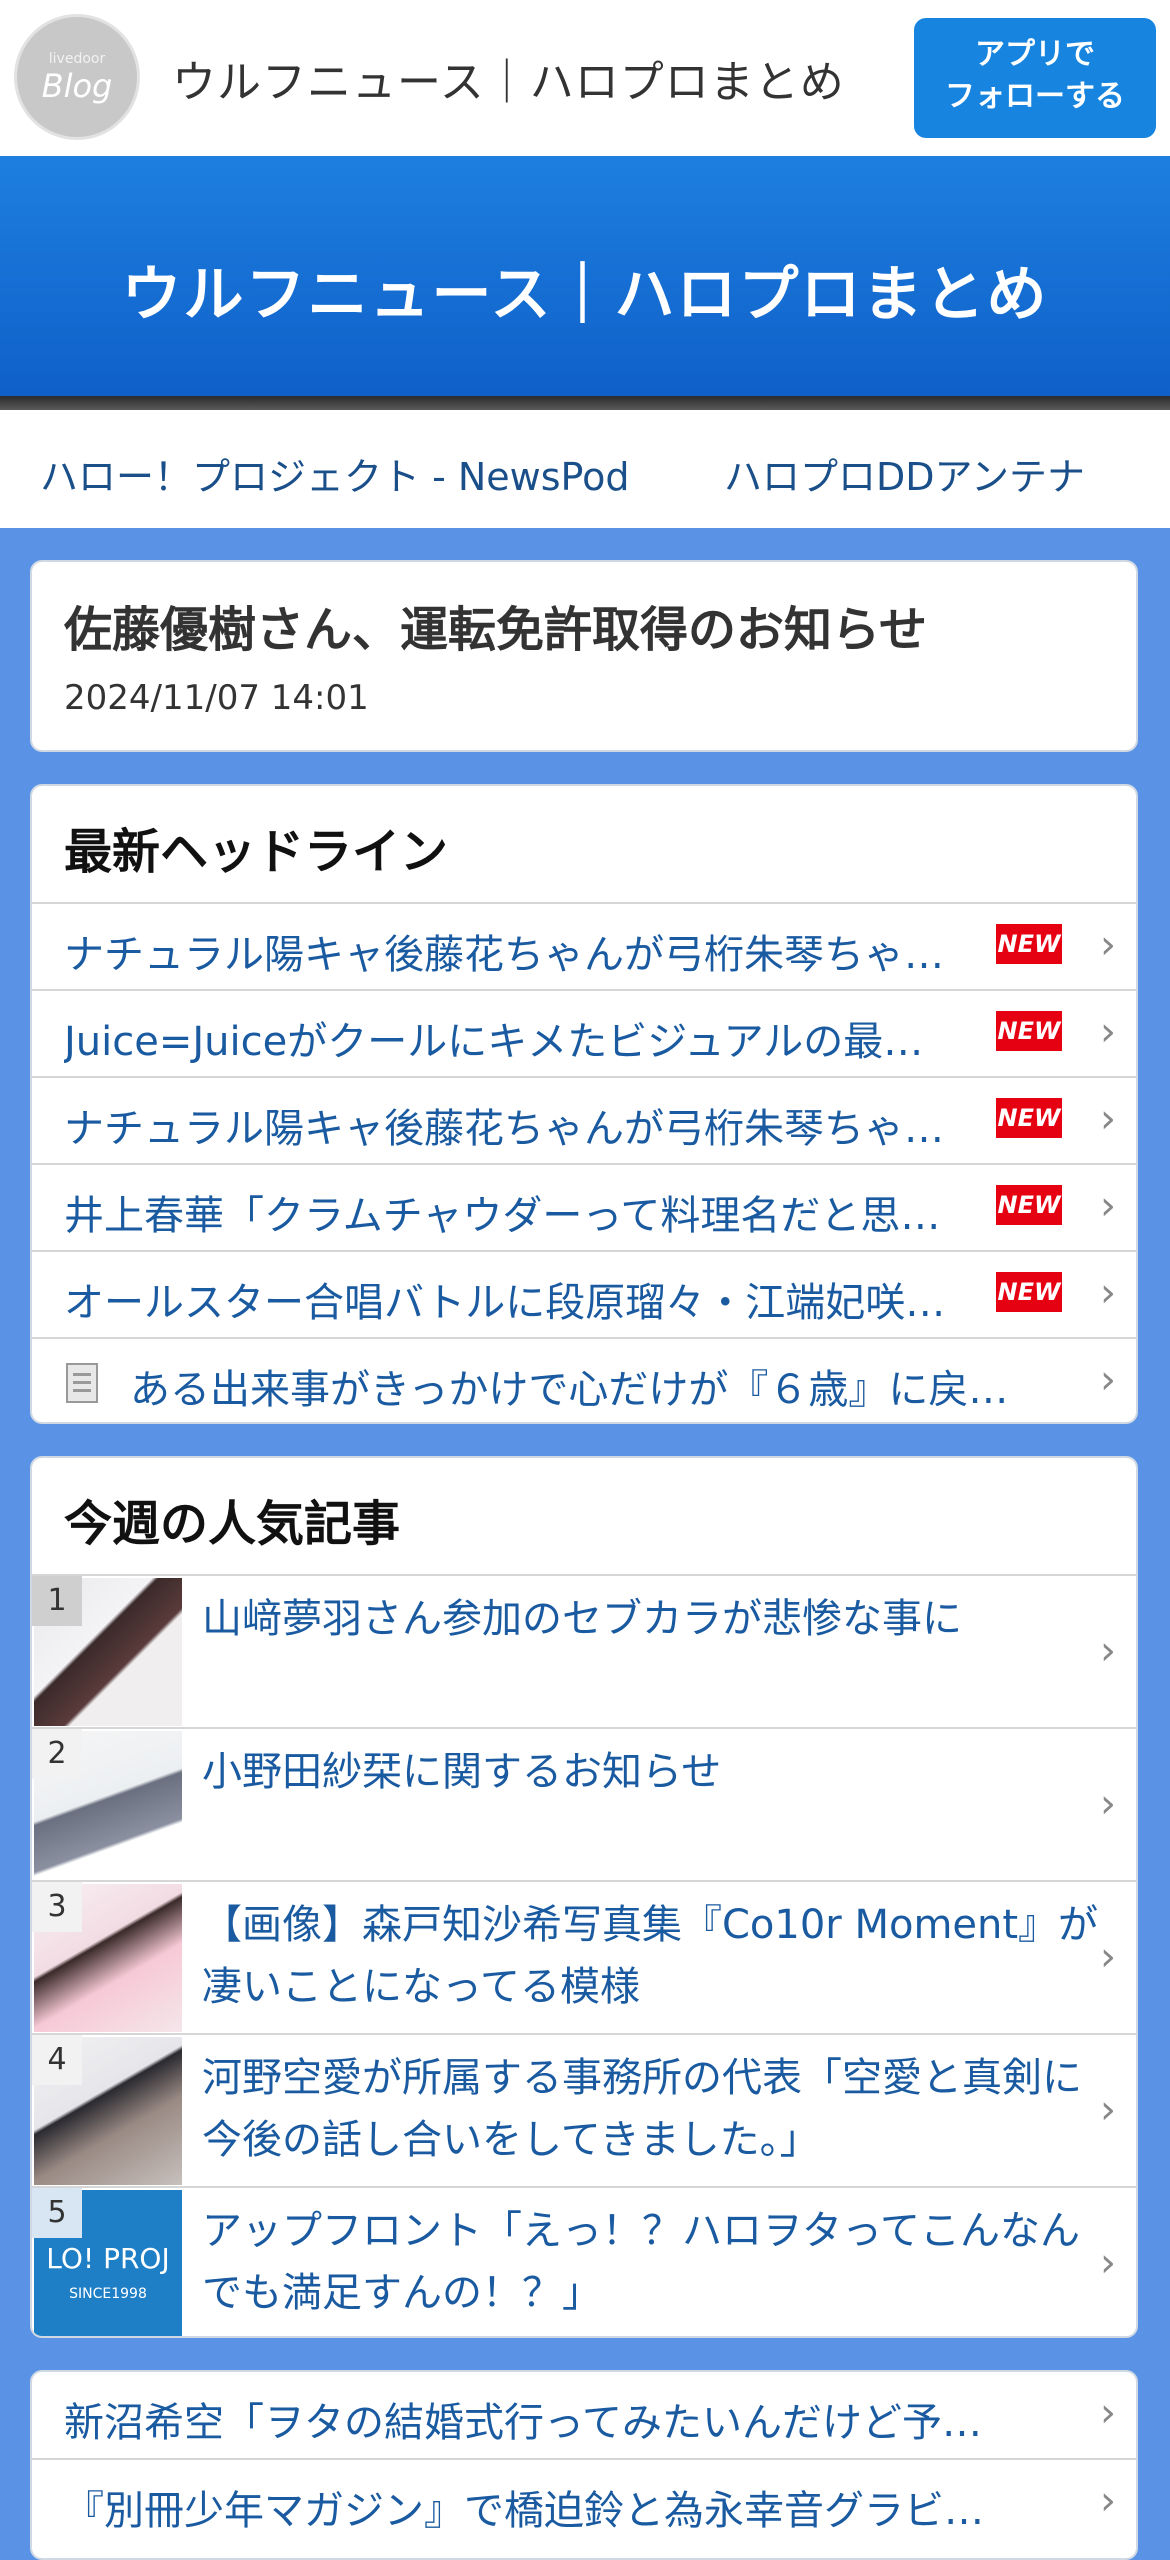  Describe the element at coordinates (57, 1907) in the screenshot. I see `rank-number: 3` at that location.